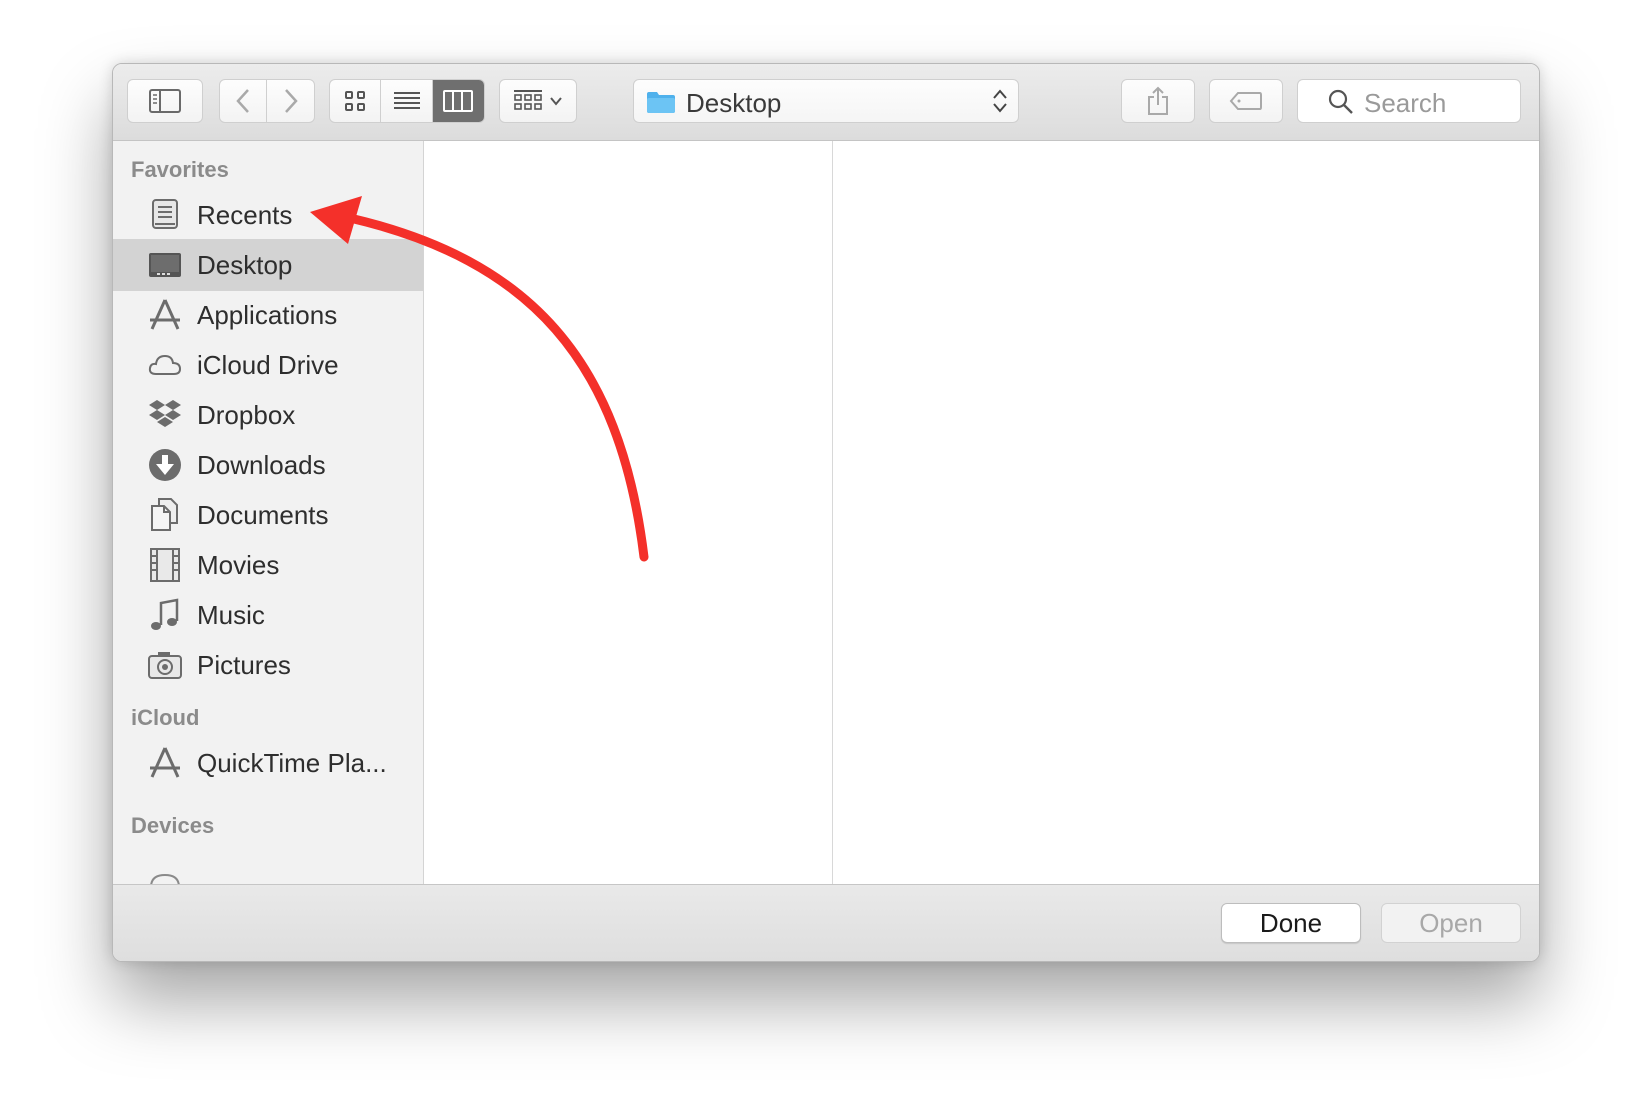 The image size is (1648, 1120). Describe the element at coordinates (165, 565) in the screenshot. I see `movies-icon` at that location.